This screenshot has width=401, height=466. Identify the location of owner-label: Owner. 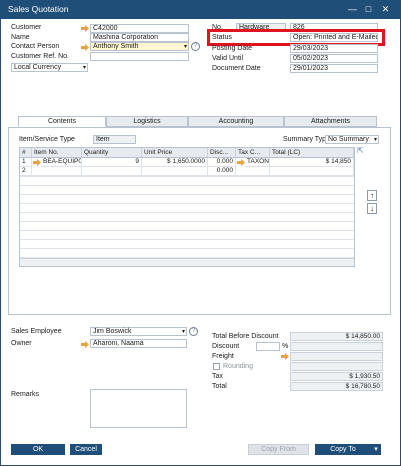
(21, 343).